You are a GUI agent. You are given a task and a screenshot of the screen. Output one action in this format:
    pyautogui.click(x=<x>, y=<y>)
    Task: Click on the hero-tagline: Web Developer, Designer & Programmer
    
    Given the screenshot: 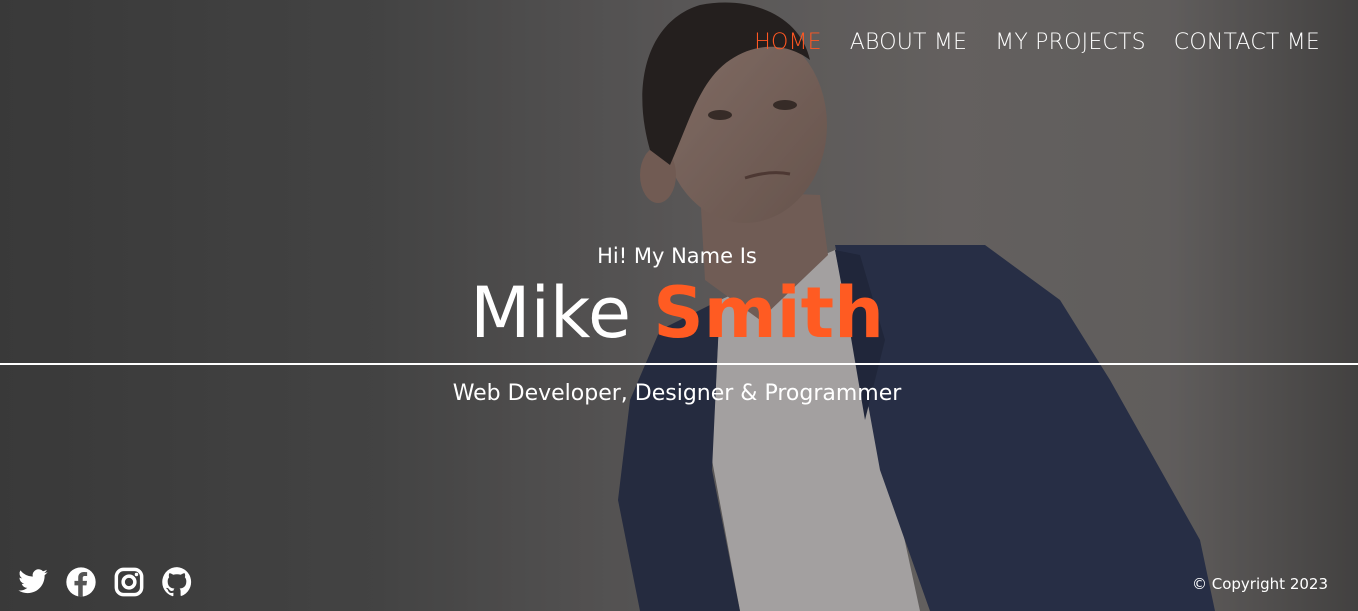 What is the action you would take?
    pyautogui.click(x=677, y=393)
    